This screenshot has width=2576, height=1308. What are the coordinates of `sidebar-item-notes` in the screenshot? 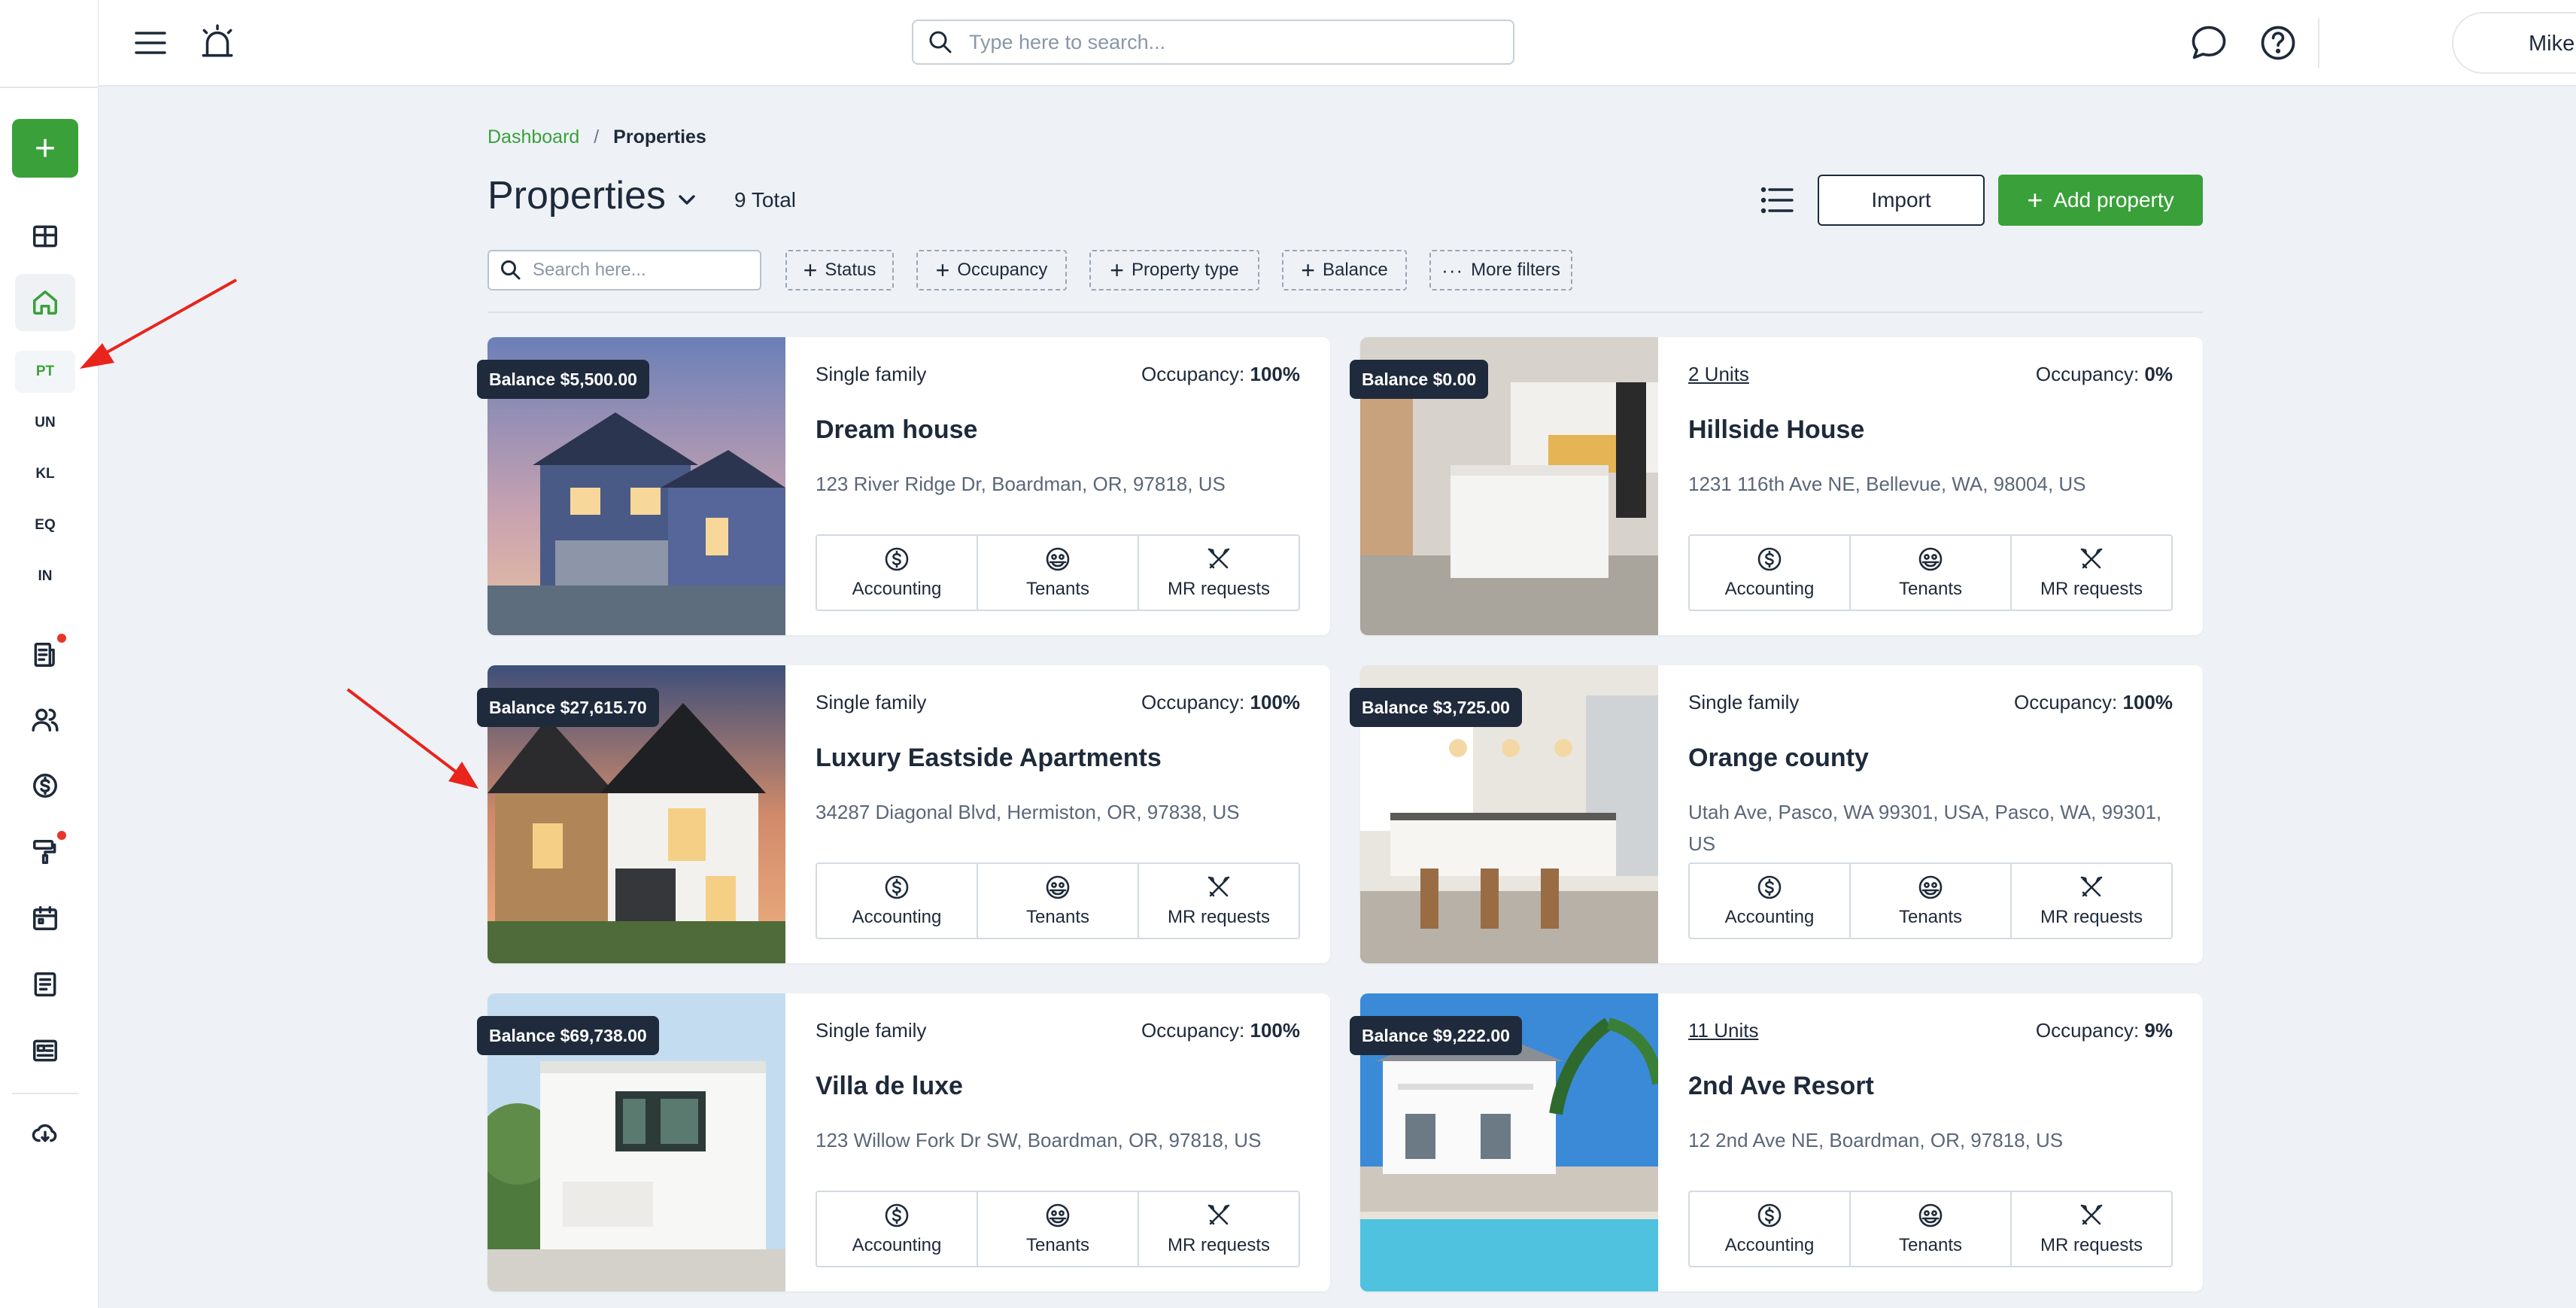 It's located at (45, 985).